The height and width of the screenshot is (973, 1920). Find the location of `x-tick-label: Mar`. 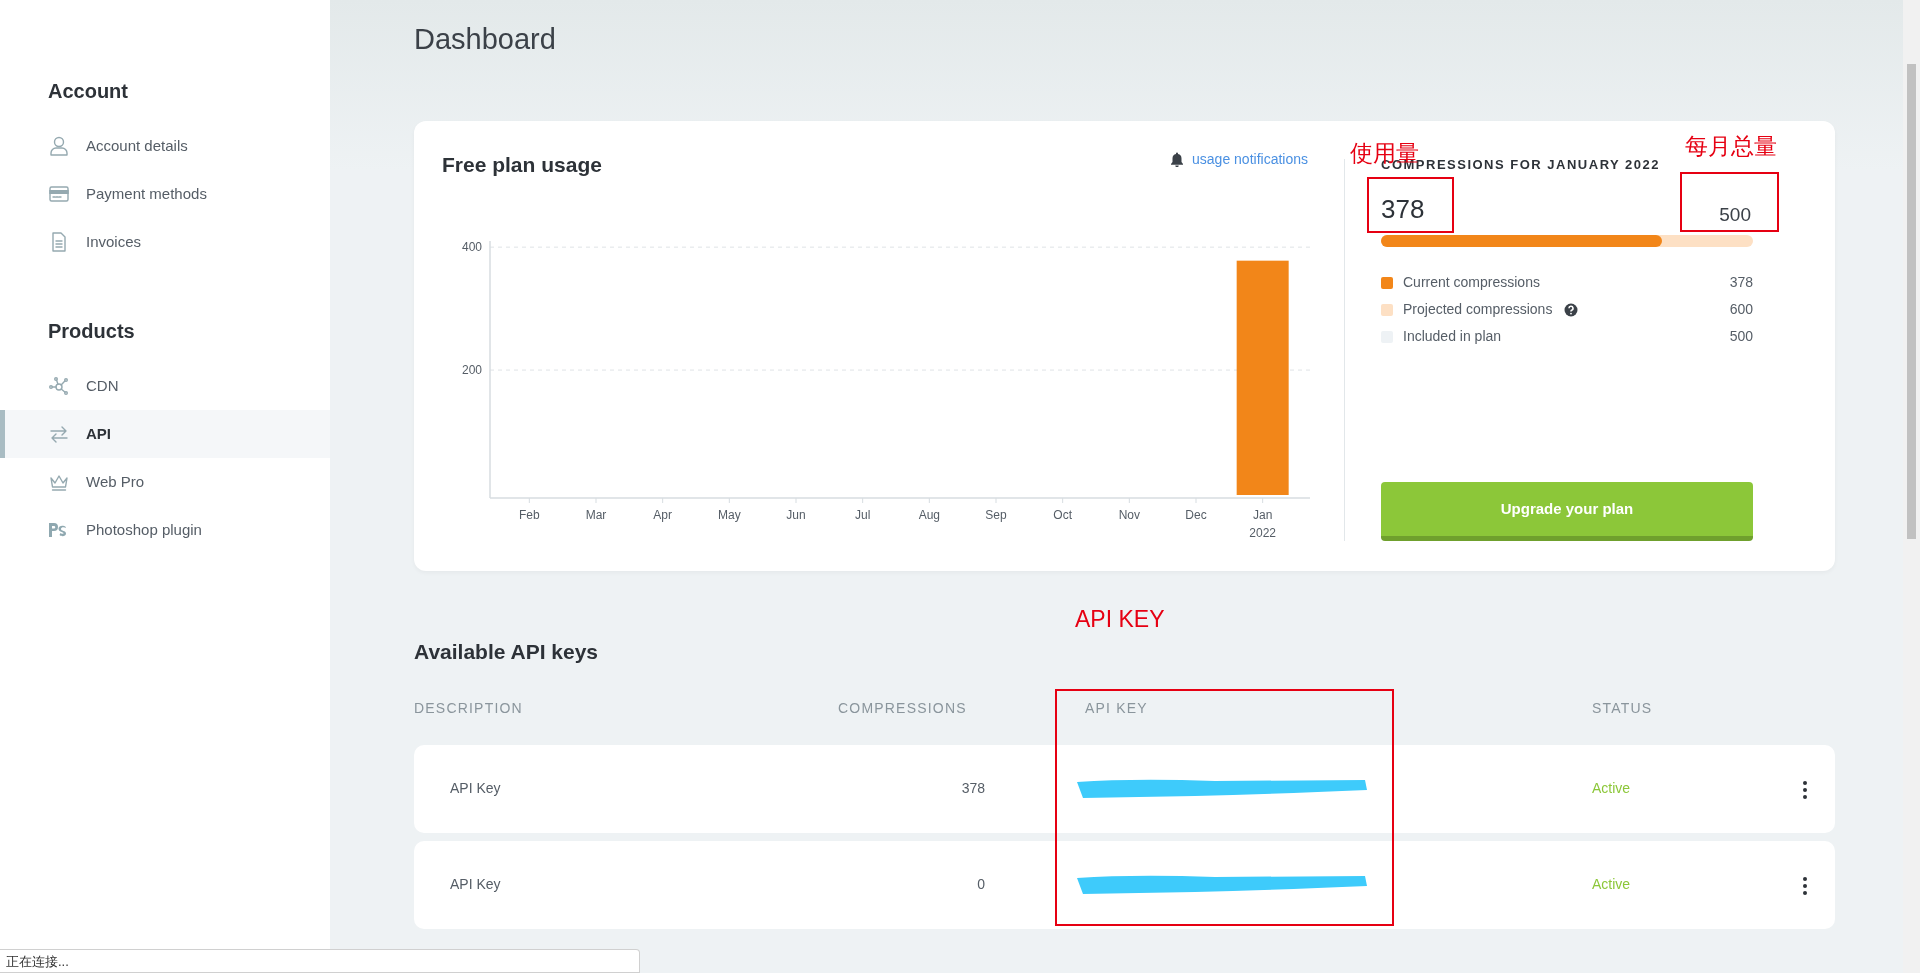

x-tick-label: Mar is located at coordinates (596, 515).